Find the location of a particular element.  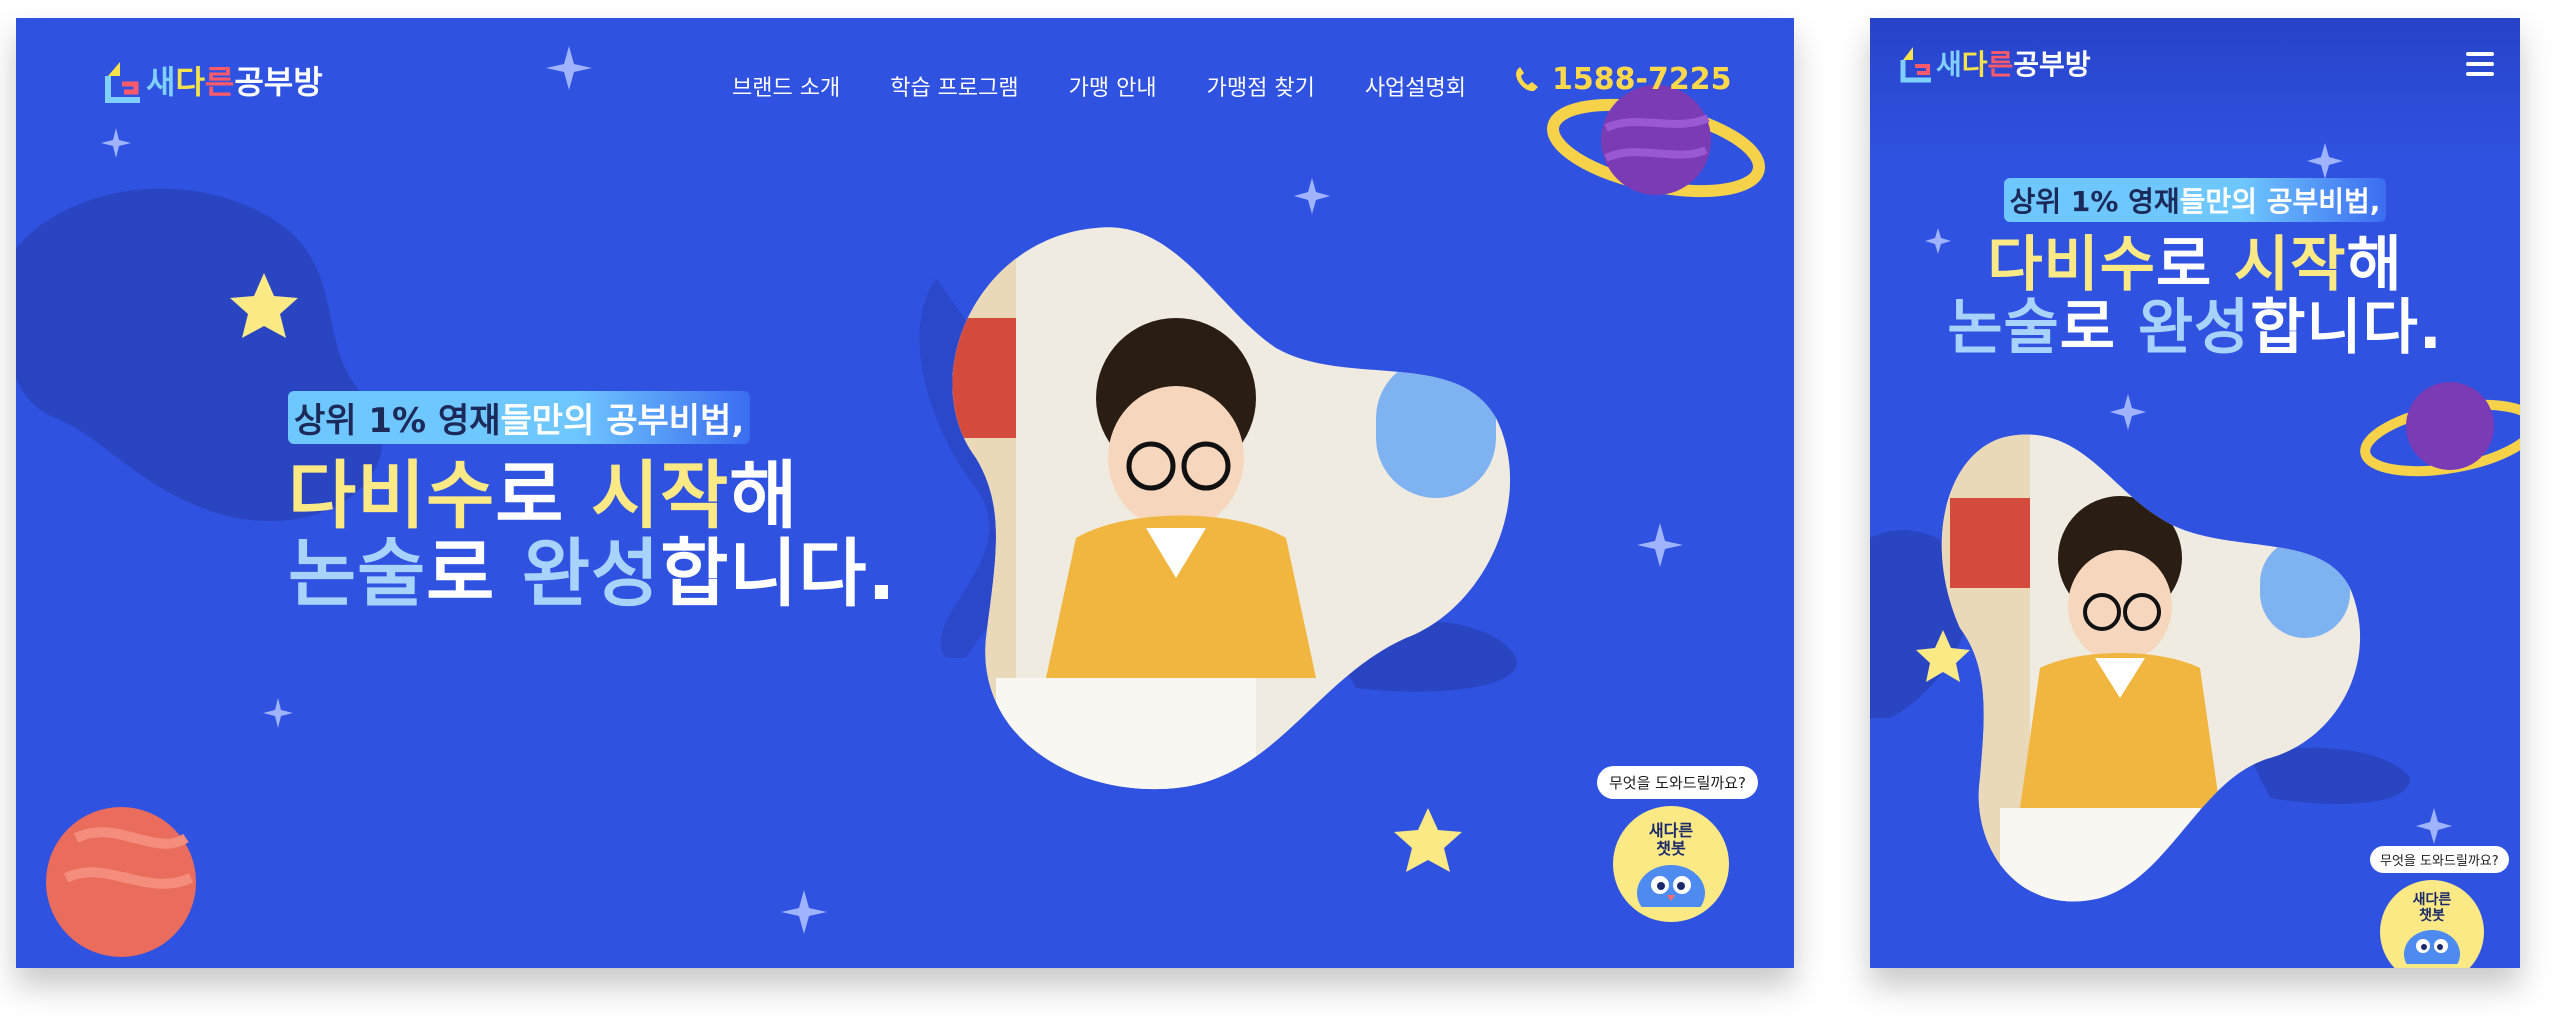

phone-number: 1588-7225 is located at coordinates (1642, 79).